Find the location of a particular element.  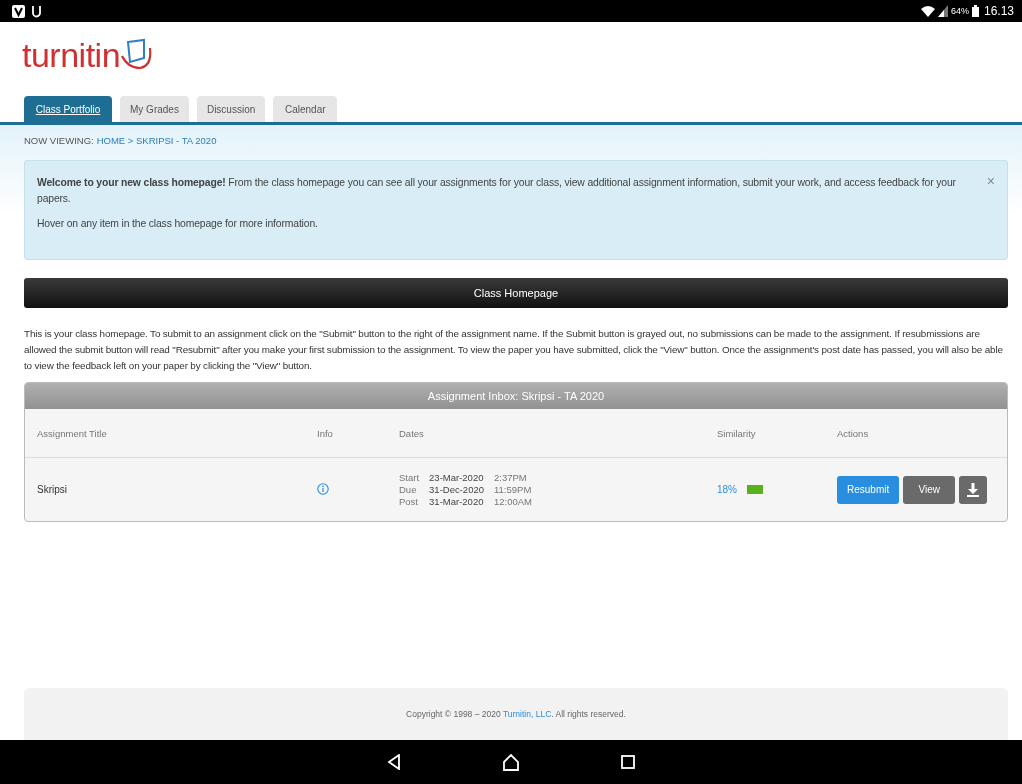

breadcrumb-label: NOW VIEWING: is located at coordinates (59, 140).